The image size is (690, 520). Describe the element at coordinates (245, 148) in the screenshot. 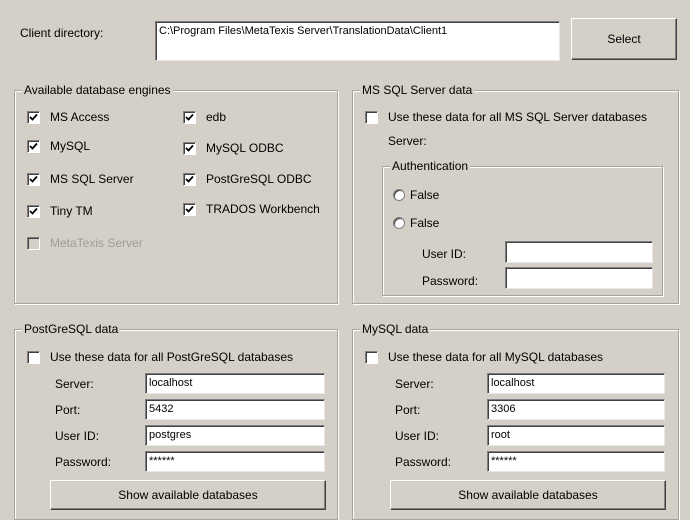

I see `mysql-odbc-label: MySQL ODBC` at that location.